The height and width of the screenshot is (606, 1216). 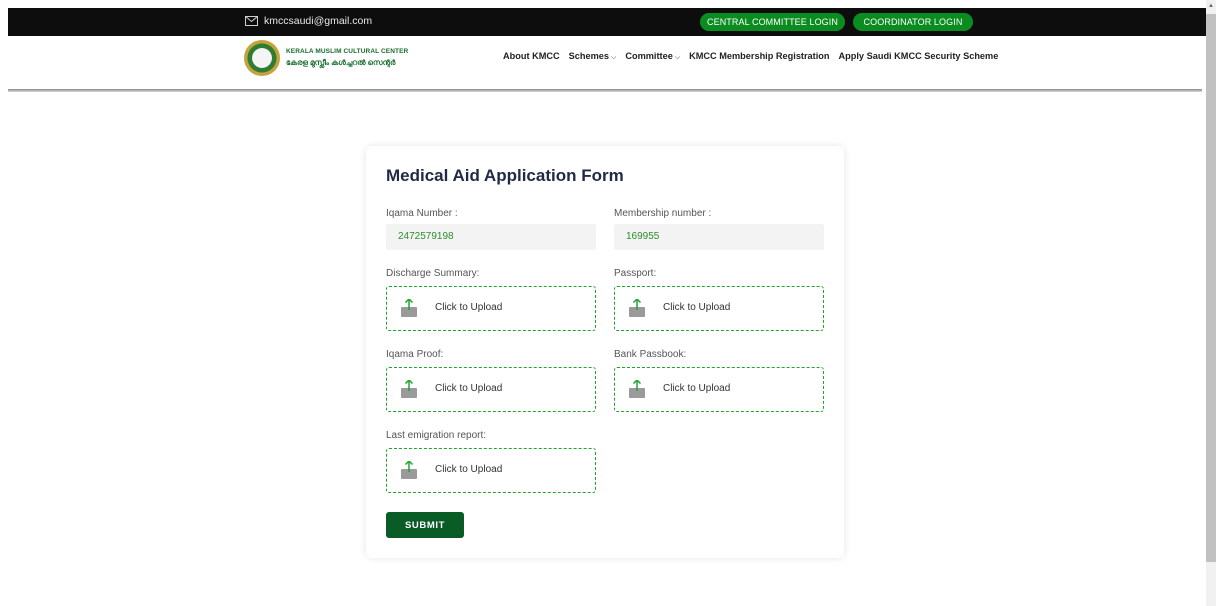 I want to click on discharge-summary-label: Discharge Summary:, so click(x=433, y=273).